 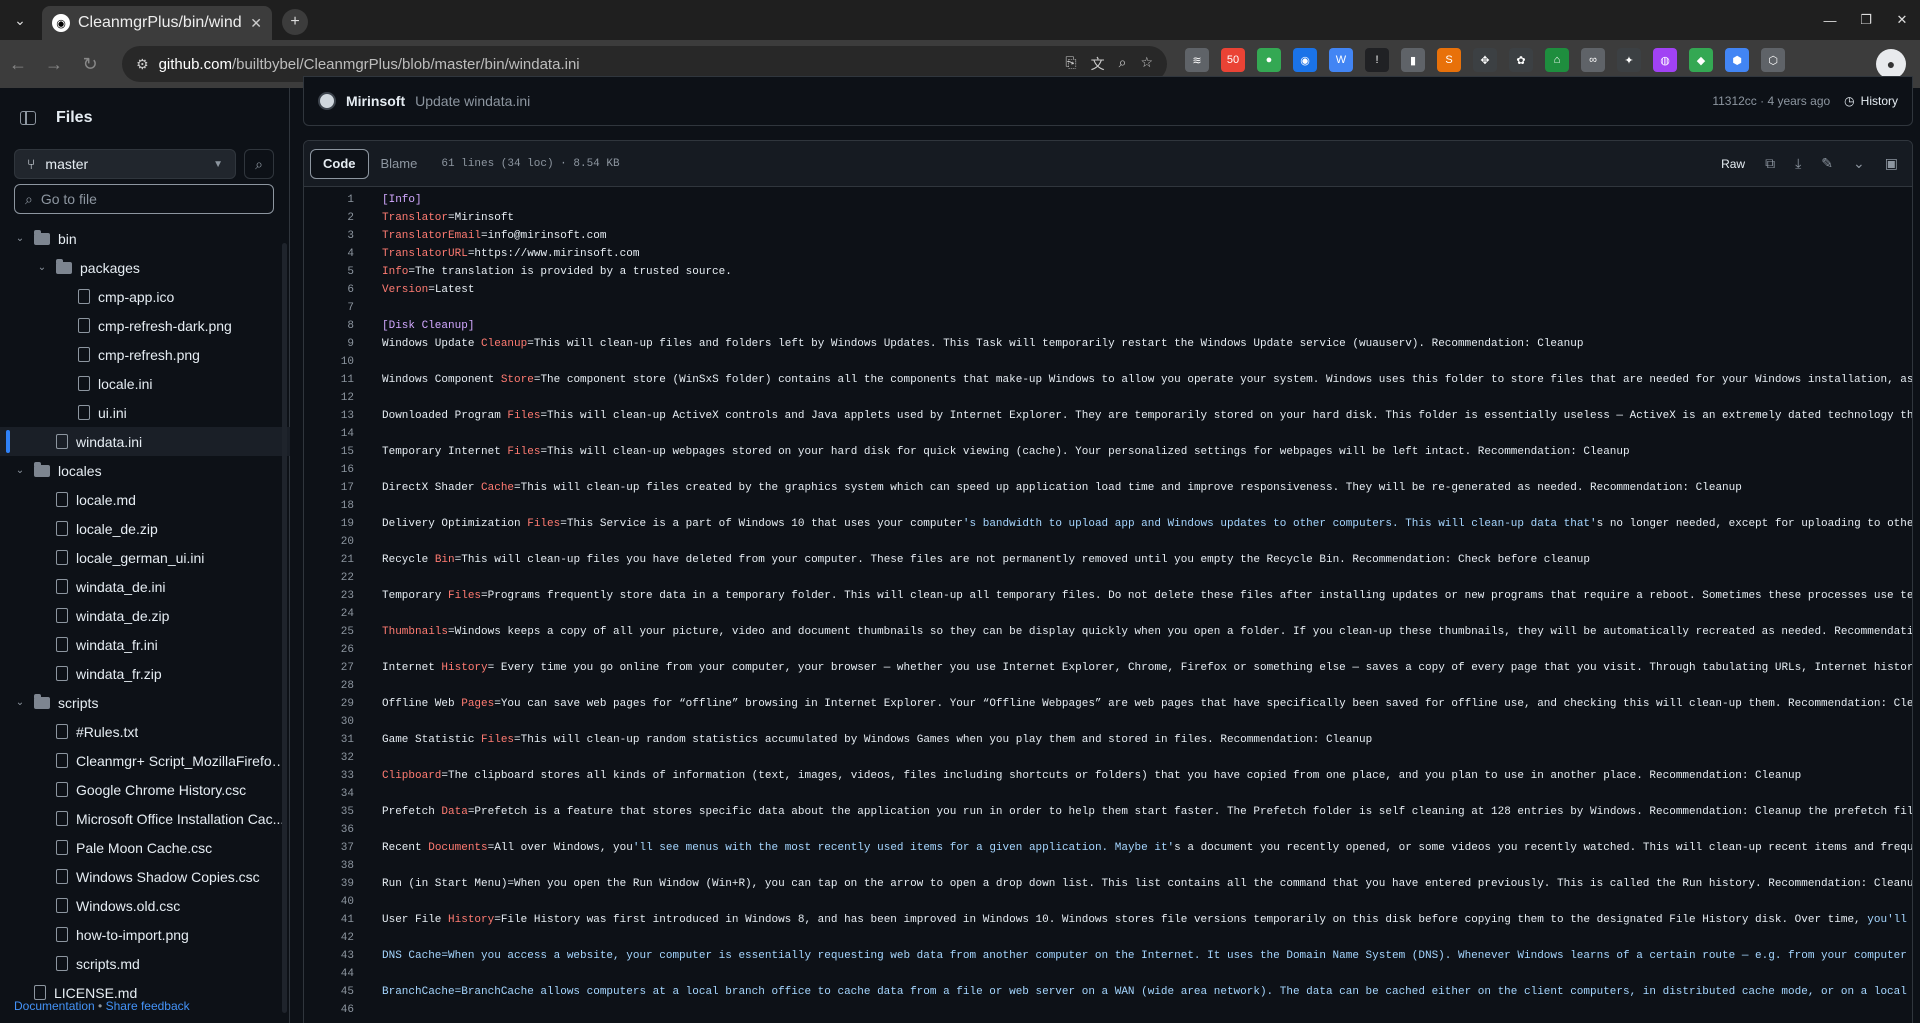 What do you see at coordinates (142, 64) in the screenshot?
I see `site-info-icon: ⚙` at bounding box center [142, 64].